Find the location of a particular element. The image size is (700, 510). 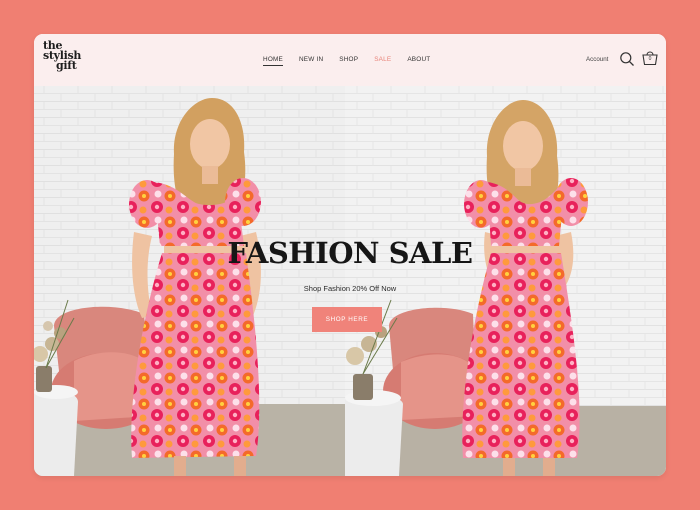

hero-subtitle: Shop Fashion 20% Off Now is located at coordinates (350, 288).